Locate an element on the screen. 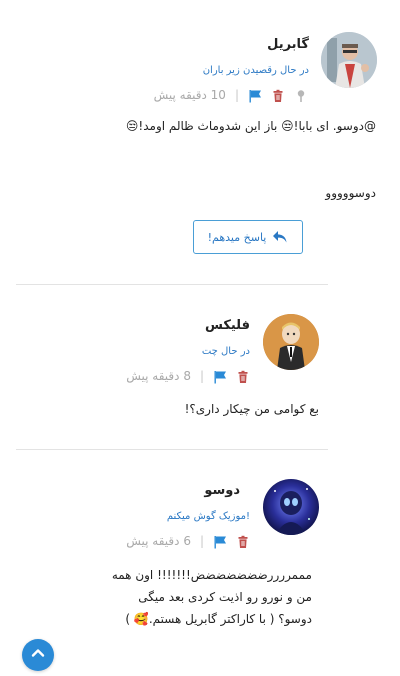  comment-meta: | 6 دقیقه پیش is located at coordinates (188, 541).